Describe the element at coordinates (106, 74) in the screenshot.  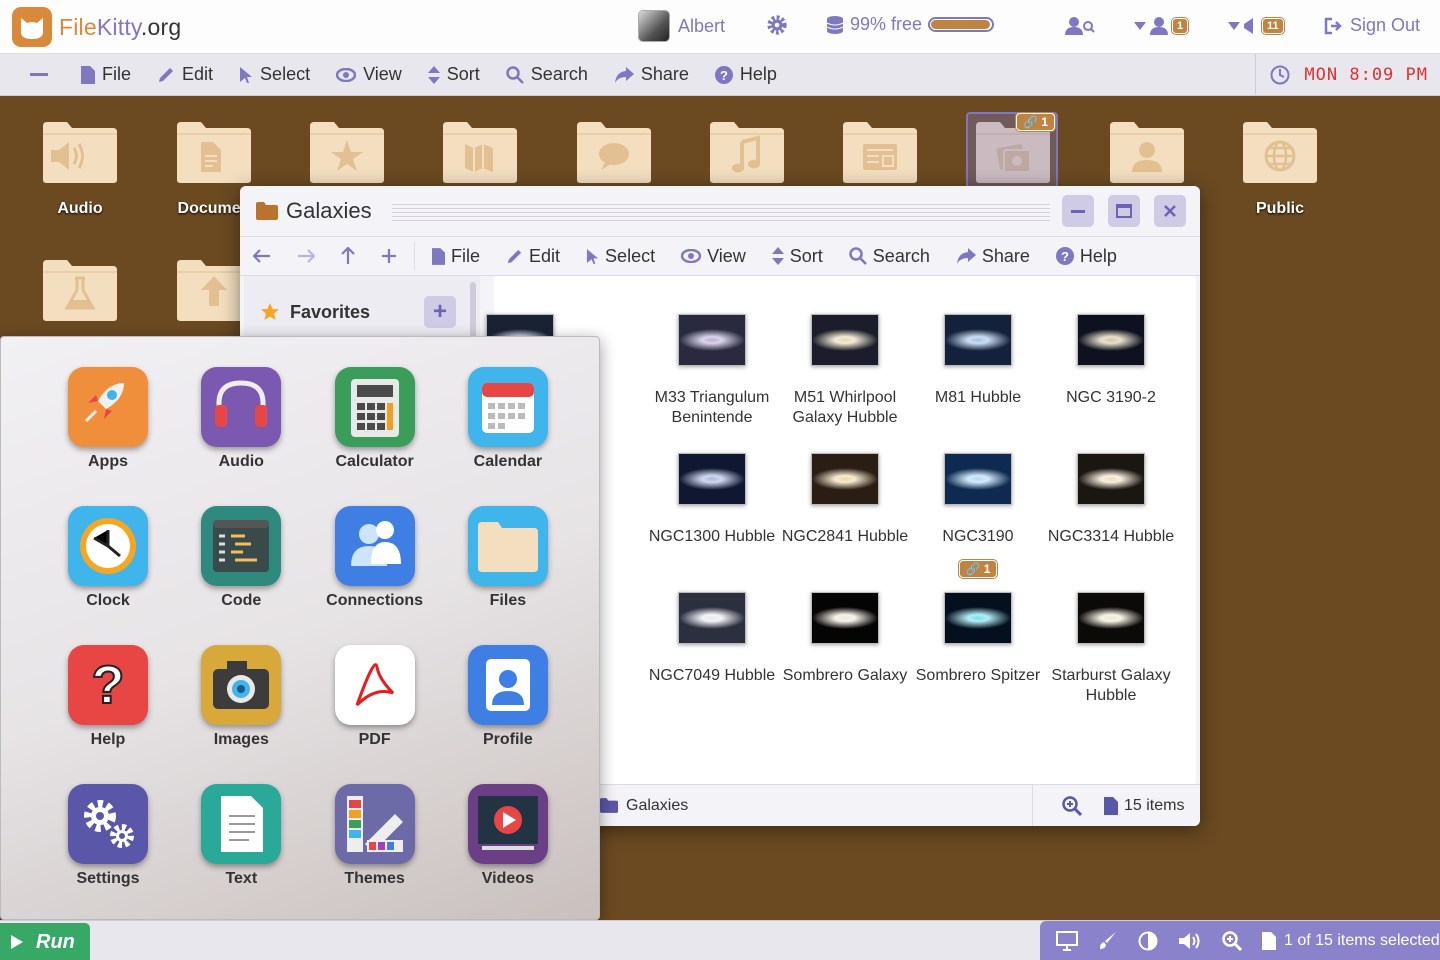
I see `menu-file: File` at that location.